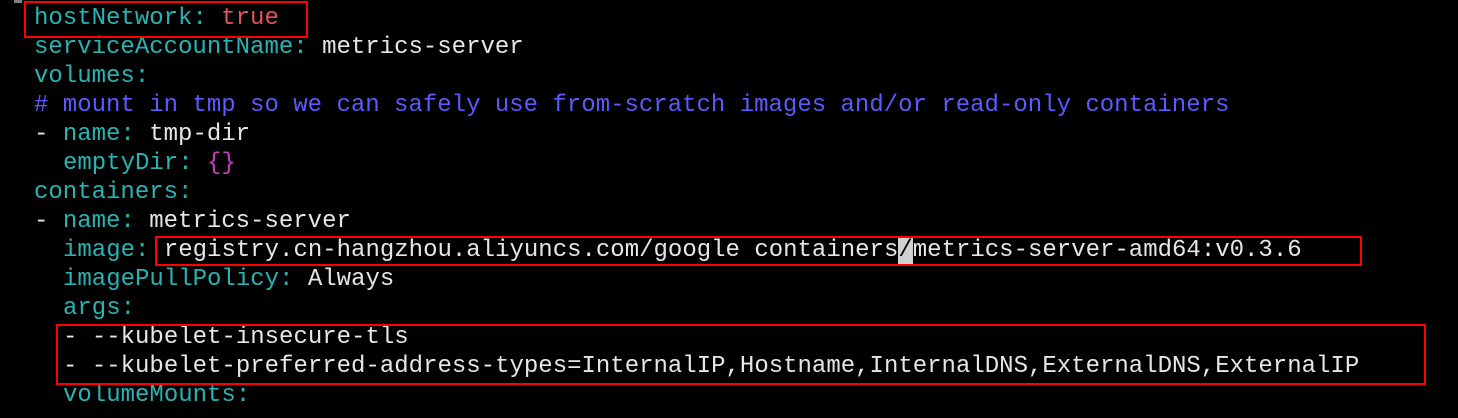 This screenshot has width=1458, height=418. What do you see at coordinates (221, 163) in the screenshot?
I see `yaml-value-empty-map: {}` at bounding box center [221, 163].